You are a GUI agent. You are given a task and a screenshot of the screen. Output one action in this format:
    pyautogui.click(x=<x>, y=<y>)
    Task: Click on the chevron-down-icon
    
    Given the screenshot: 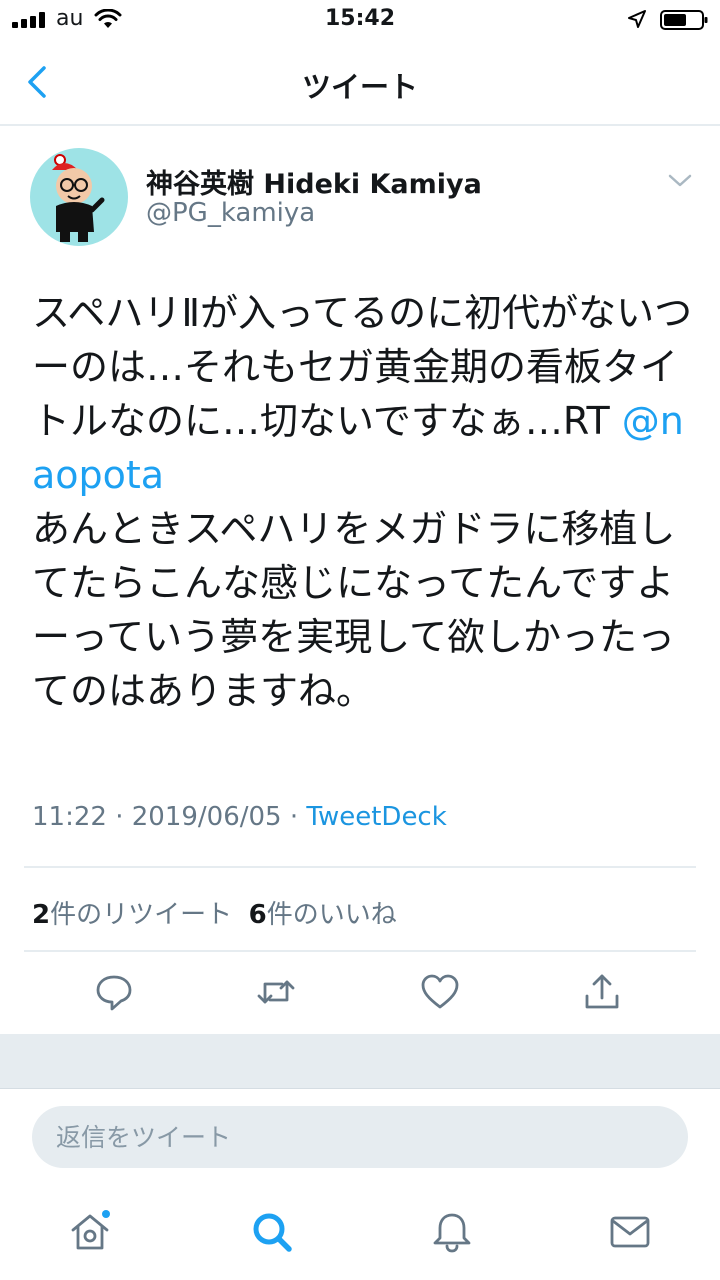 What is the action you would take?
    pyautogui.click(x=680, y=180)
    